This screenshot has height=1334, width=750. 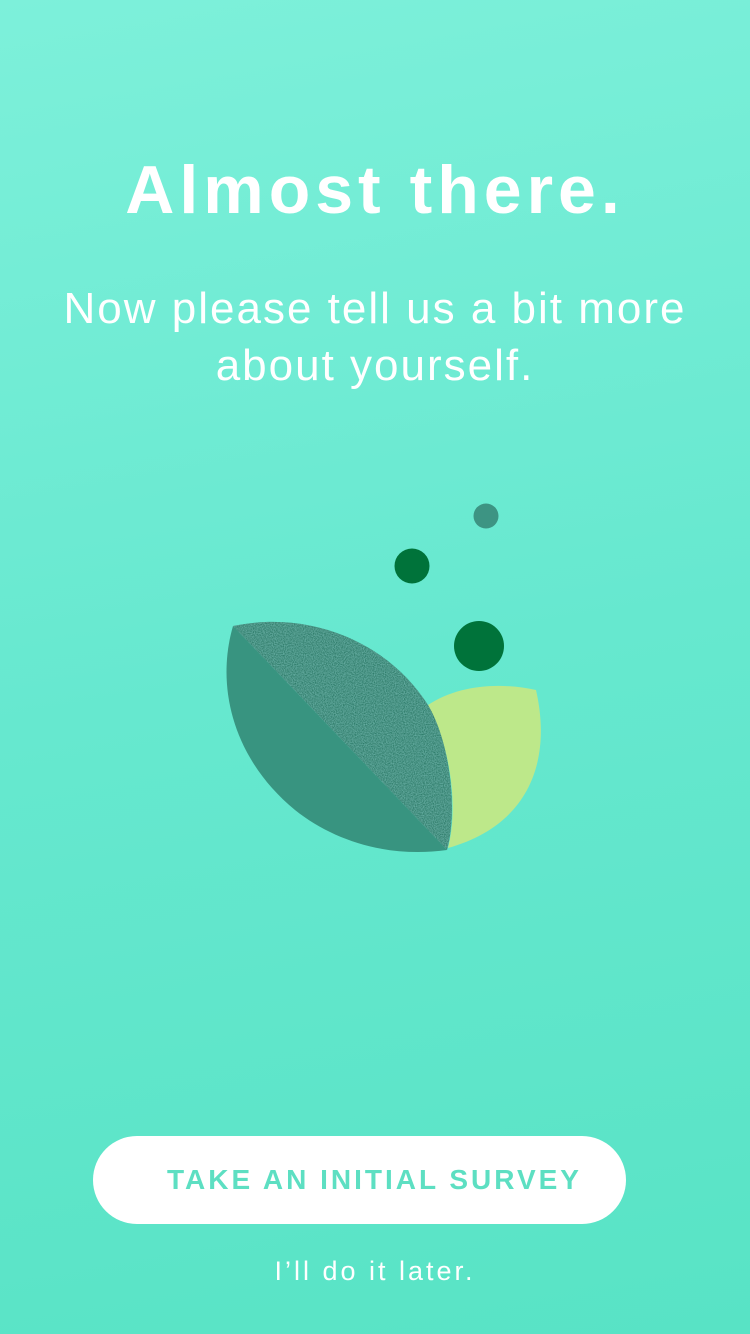 I want to click on dot-small, so click(x=486, y=516).